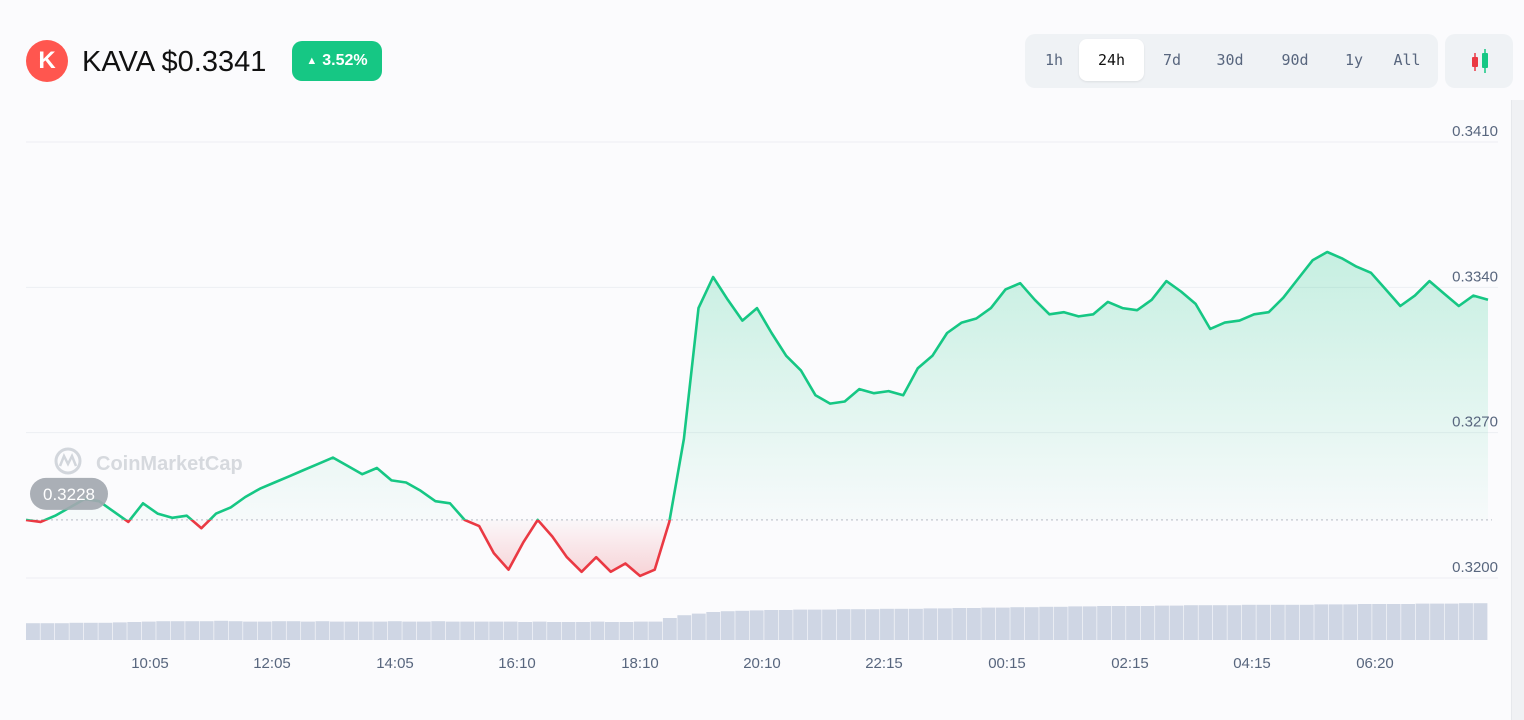 The height and width of the screenshot is (720, 1524). Describe the element at coordinates (1172, 60) in the screenshot. I see `range-tab-7d: 7d` at that location.